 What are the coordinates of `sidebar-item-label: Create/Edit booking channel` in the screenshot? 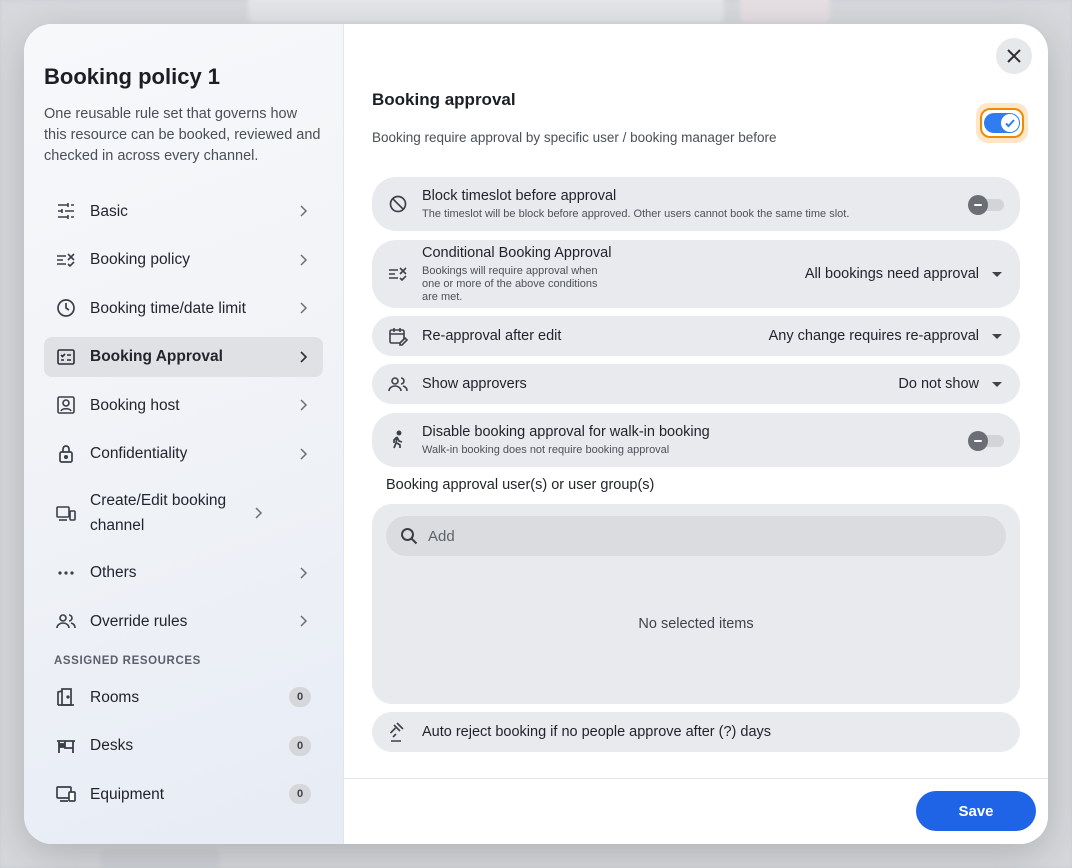 It's located at (158, 513).